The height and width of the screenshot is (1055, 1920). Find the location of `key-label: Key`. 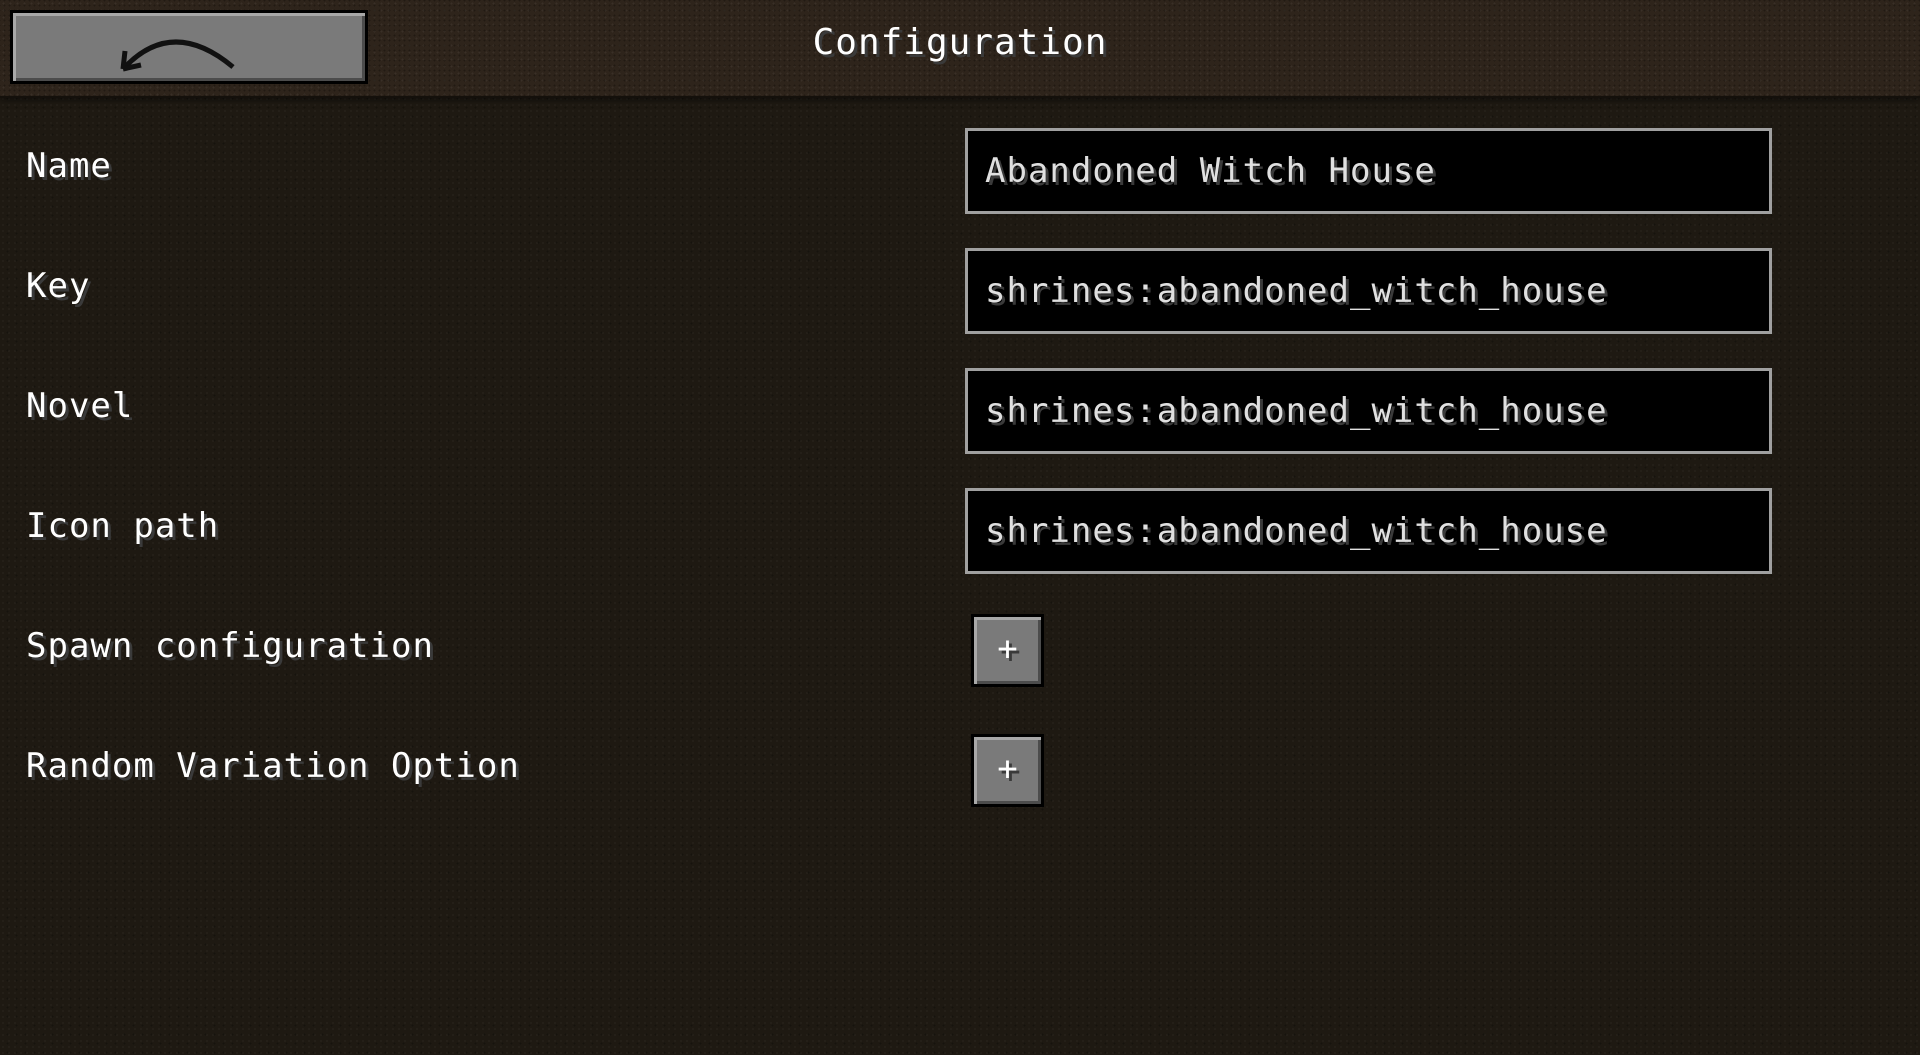

key-label: Key is located at coordinates (58, 286).